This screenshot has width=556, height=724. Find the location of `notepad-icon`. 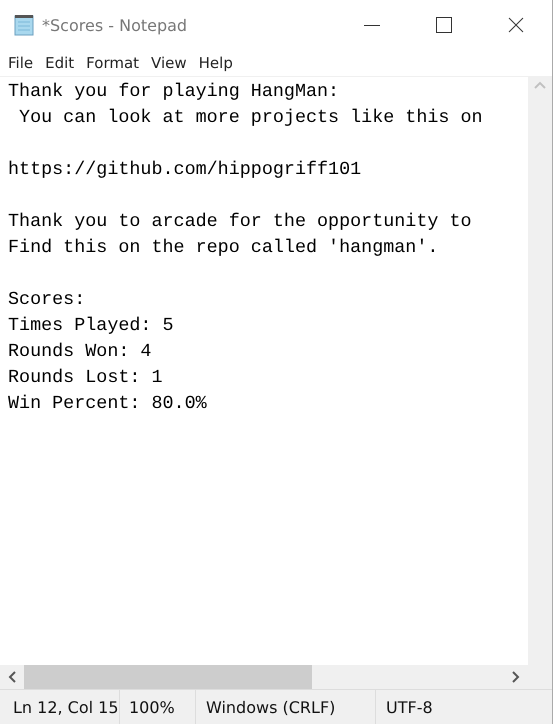

notepad-icon is located at coordinates (24, 25).